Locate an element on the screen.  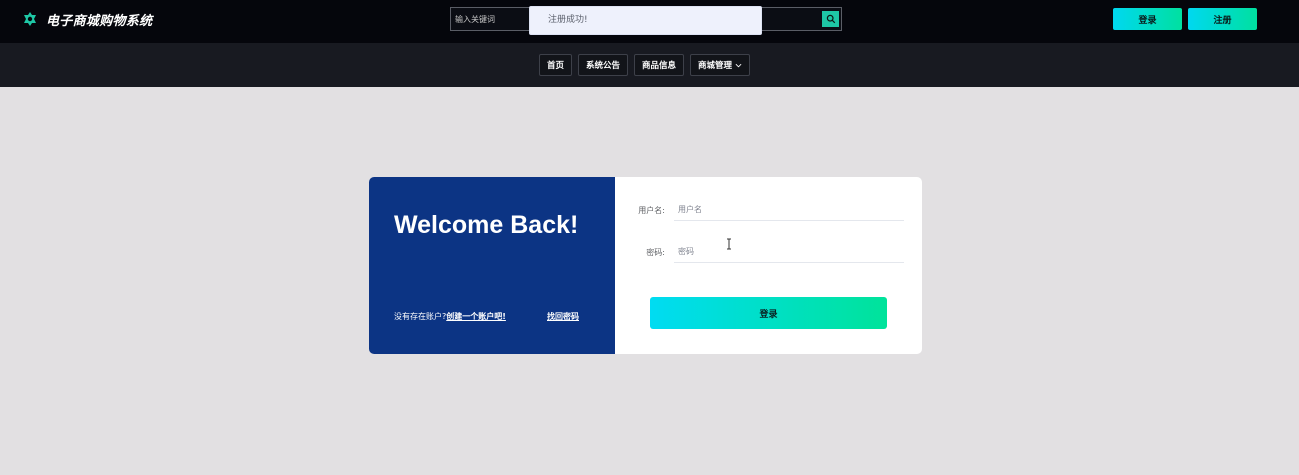
brand-title: 电子商城购物系统 is located at coordinates (99, 21).